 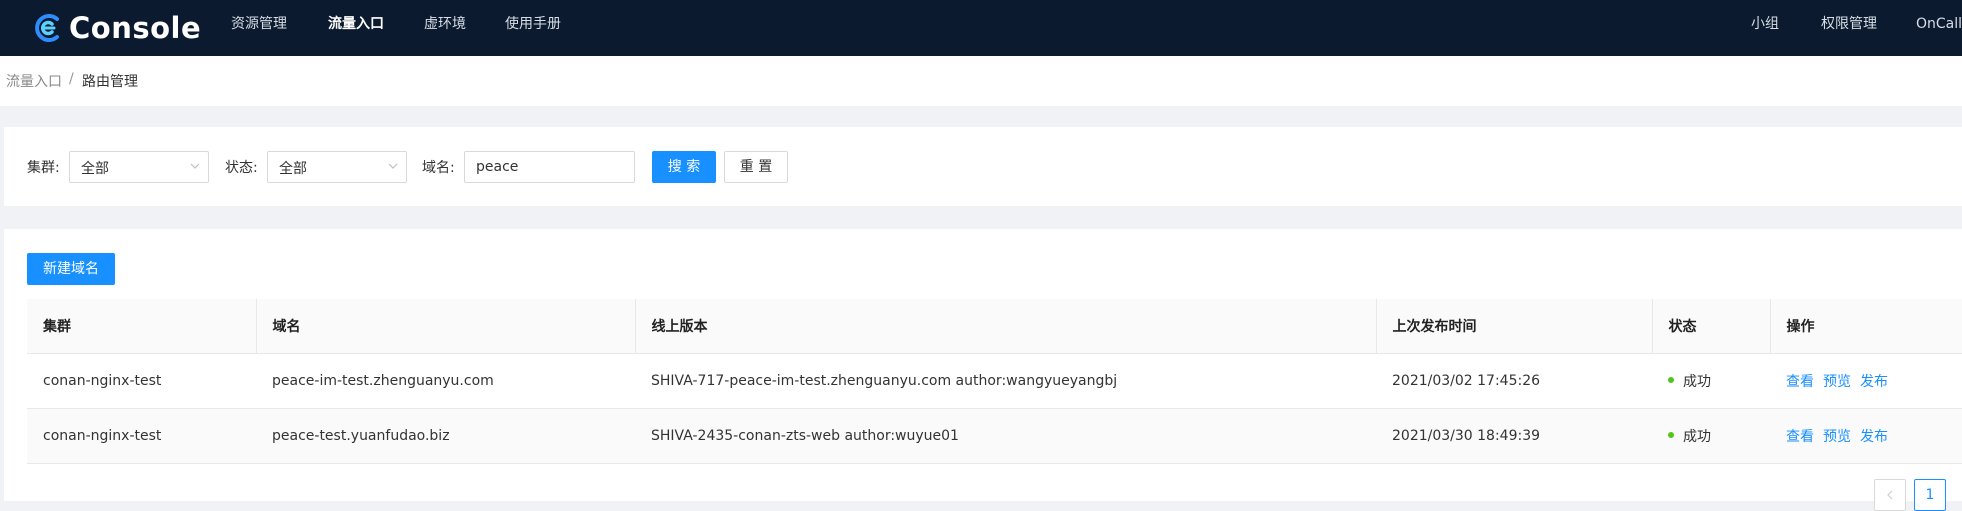 I want to click on nav-item-oncall: OnCall, so click(x=1939, y=28).